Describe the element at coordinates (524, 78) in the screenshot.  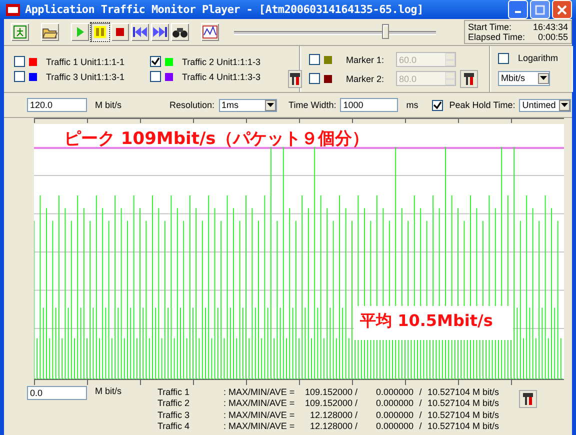
I see `unit-dropdown: Mbit/s` at that location.